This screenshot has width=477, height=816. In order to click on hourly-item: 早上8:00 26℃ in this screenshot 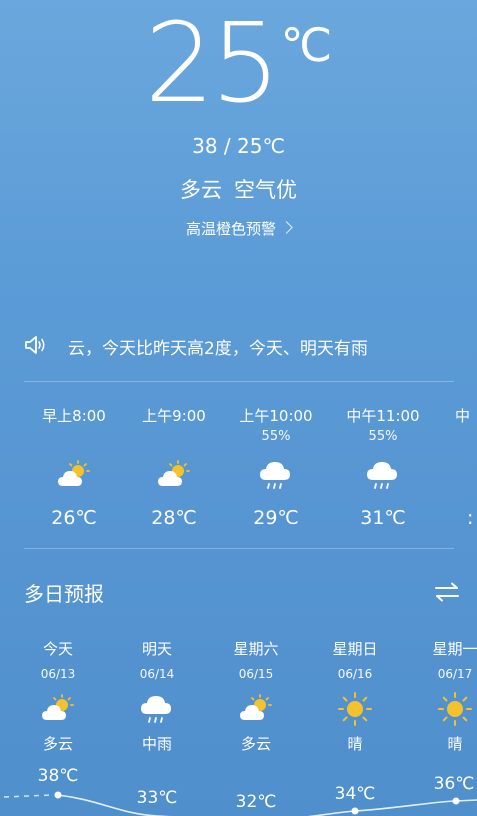, I will do `click(74, 467)`.